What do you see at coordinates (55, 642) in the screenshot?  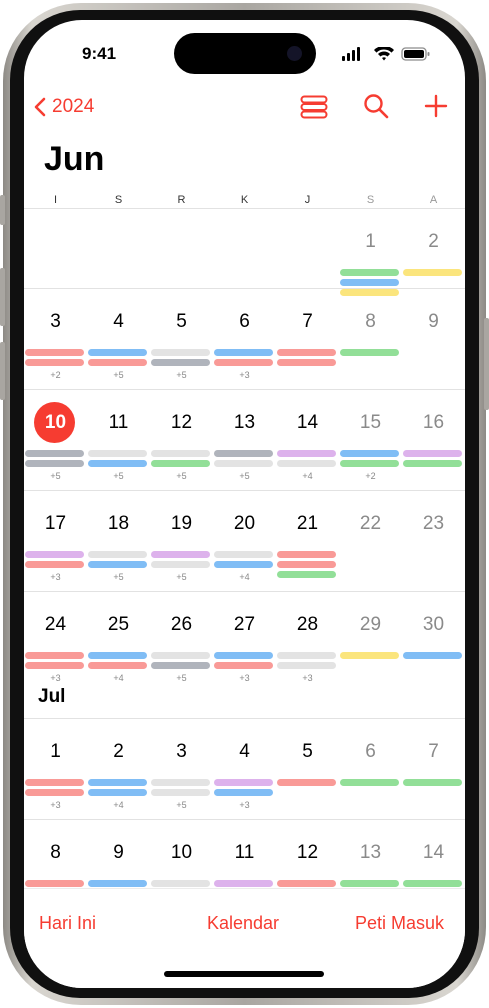 I see `day-cell: 24 +3` at bounding box center [55, 642].